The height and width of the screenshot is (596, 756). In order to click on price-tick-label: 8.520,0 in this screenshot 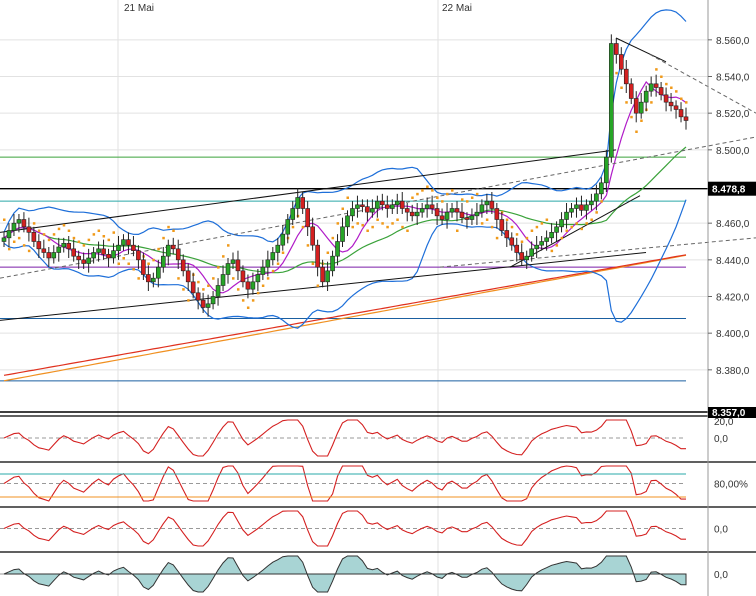, I will do `click(733, 114)`.